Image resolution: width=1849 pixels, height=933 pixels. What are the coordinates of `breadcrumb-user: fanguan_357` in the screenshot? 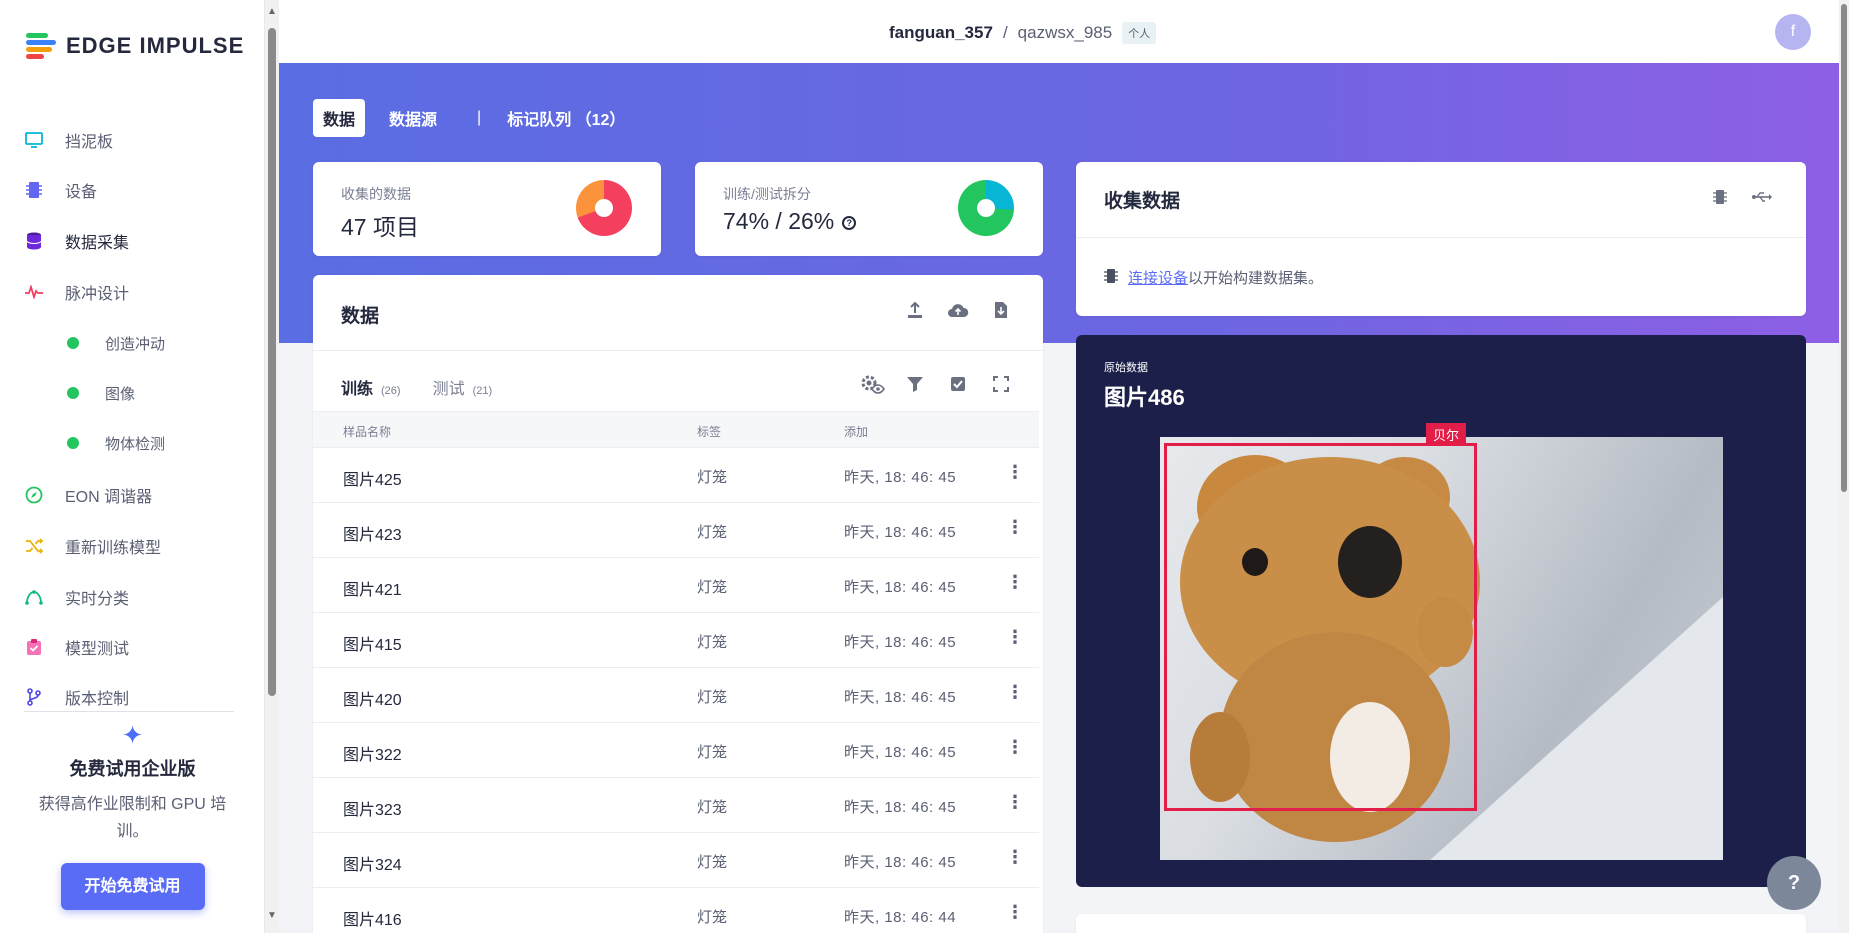 It's located at (941, 33).